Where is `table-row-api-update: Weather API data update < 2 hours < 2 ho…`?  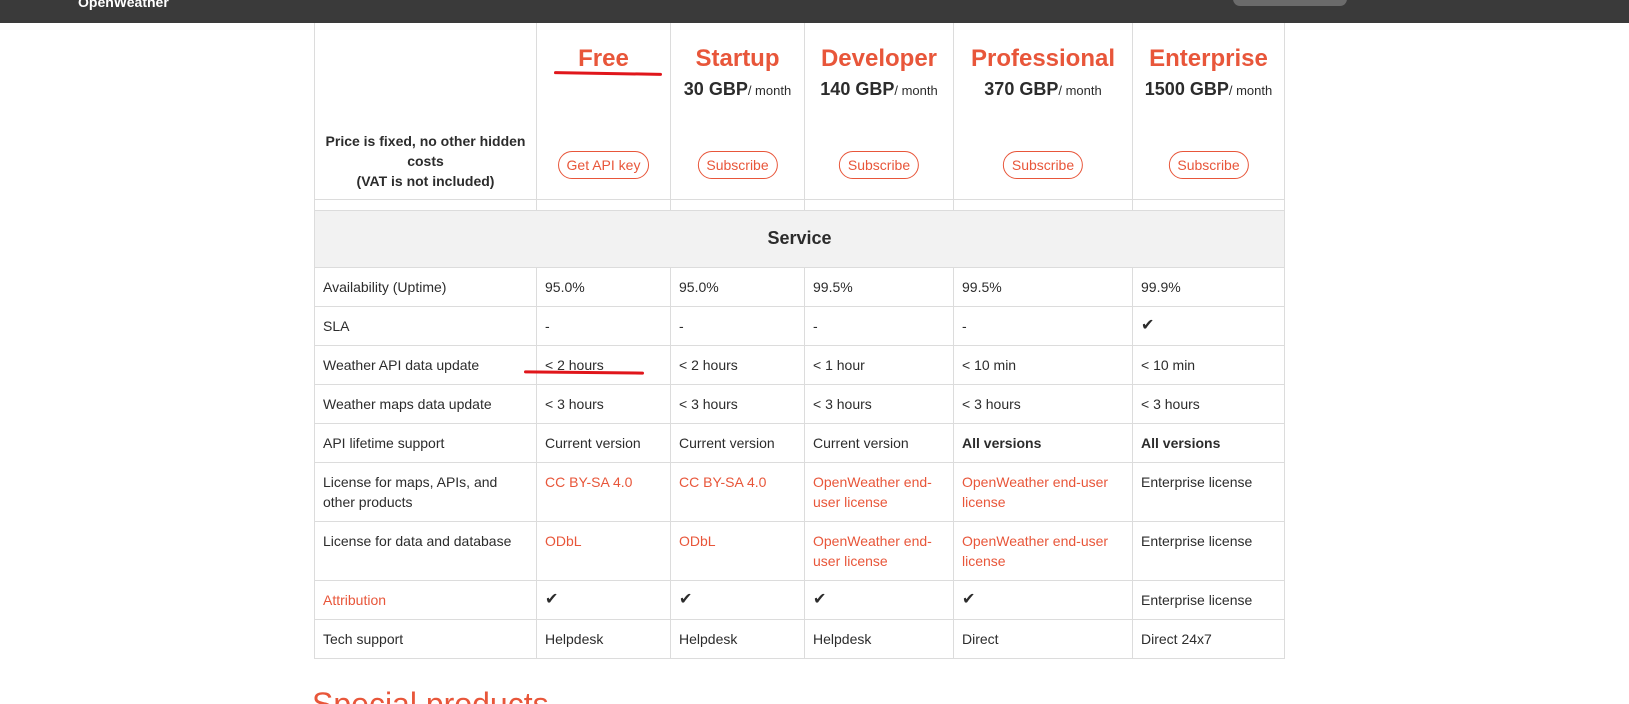
table-row-api-update: Weather API data update < 2 hours < 2 ho… is located at coordinates (799, 364).